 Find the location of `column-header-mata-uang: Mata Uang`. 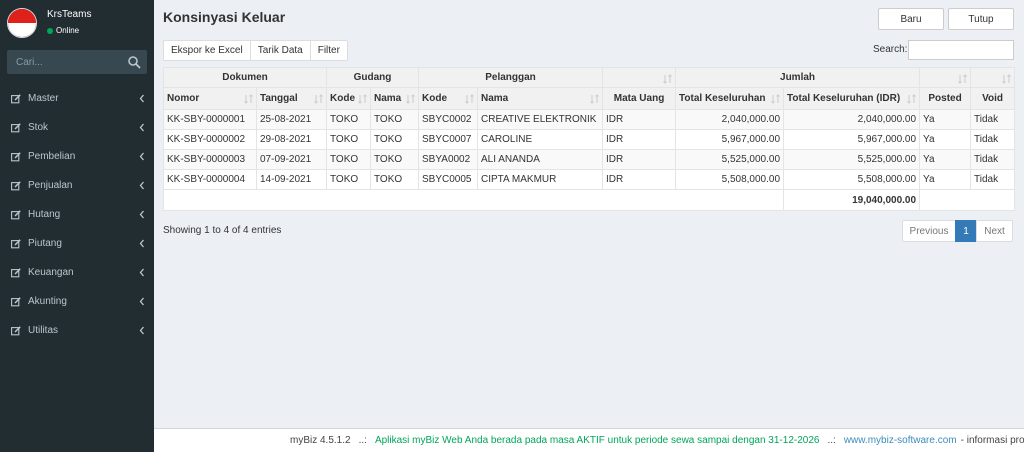

column-header-mata-uang: Mata Uang is located at coordinates (639, 98).